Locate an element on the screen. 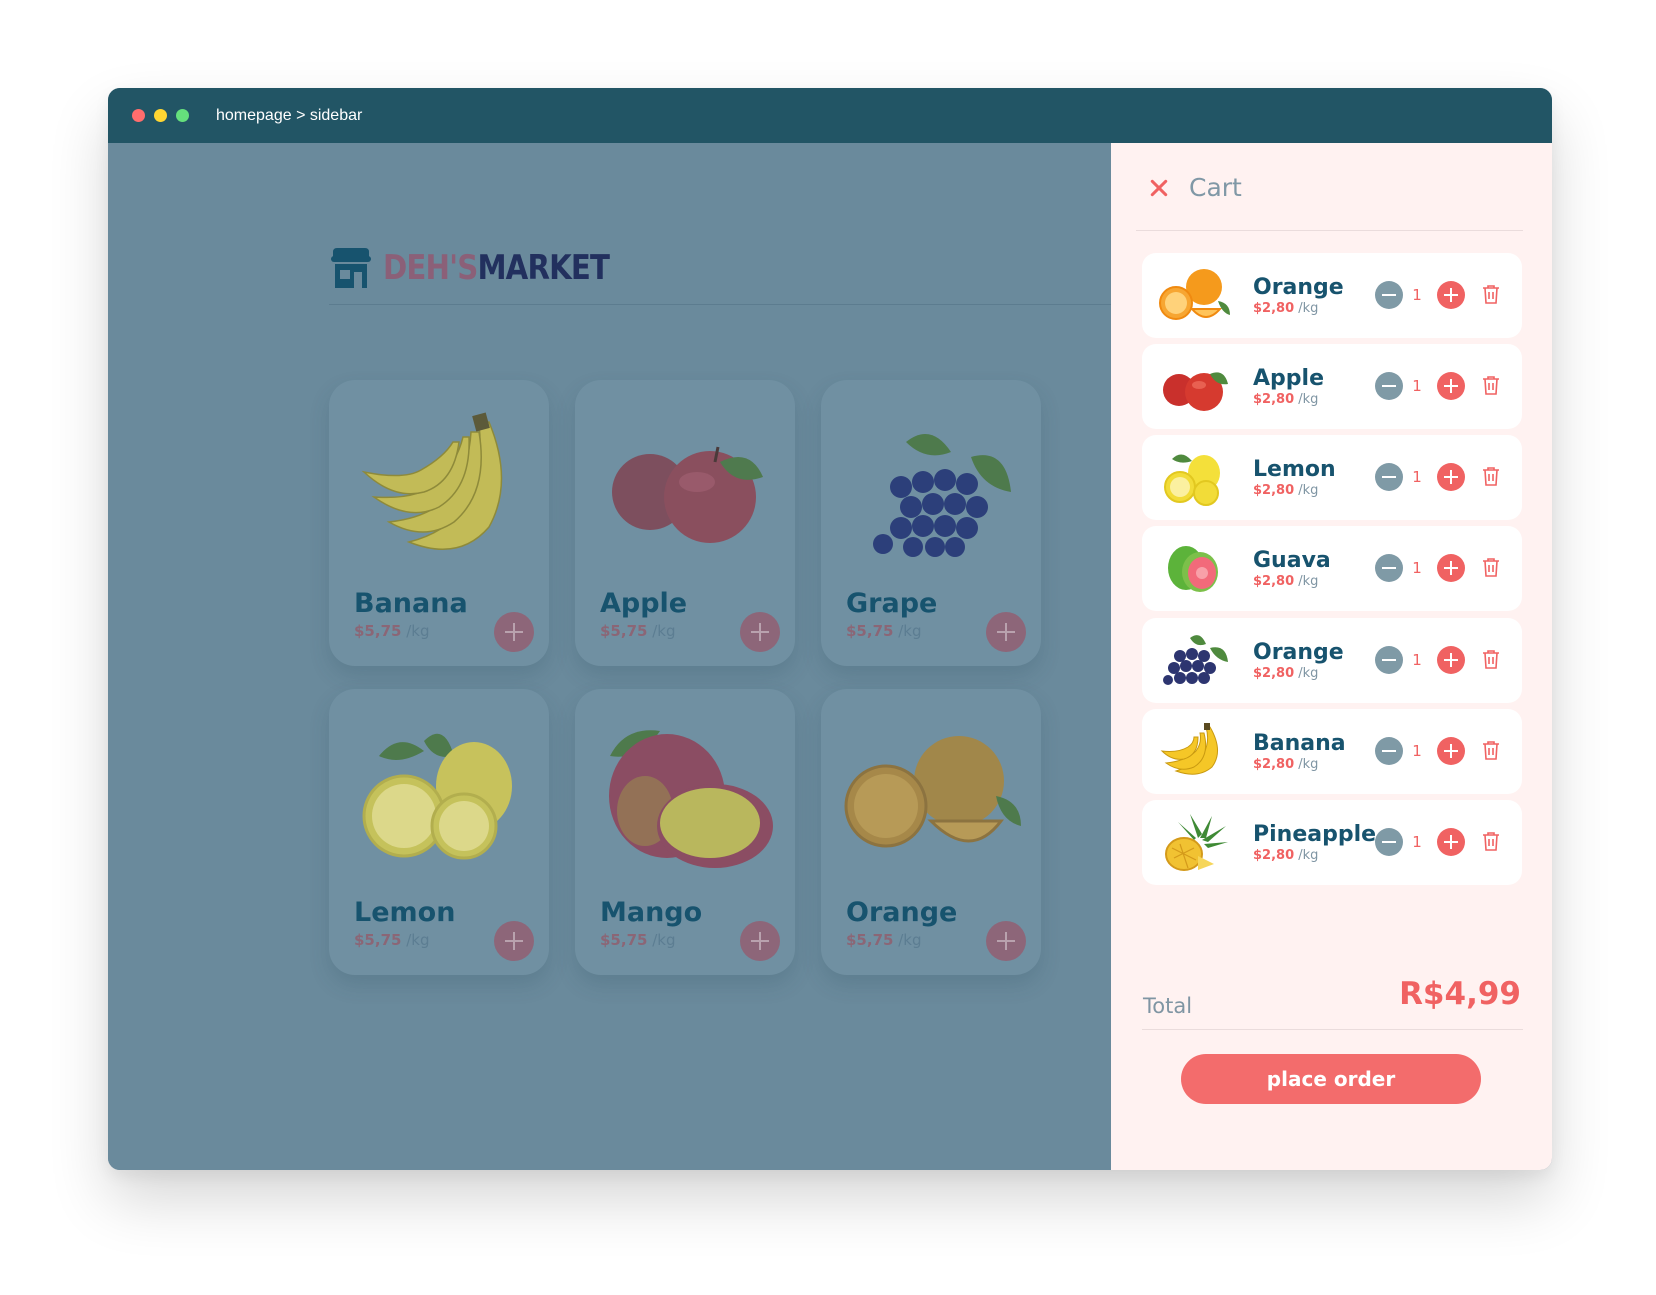 This screenshot has width=1656, height=1295. cart-item-name: Pineapple is located at coordinates (1315, 834).